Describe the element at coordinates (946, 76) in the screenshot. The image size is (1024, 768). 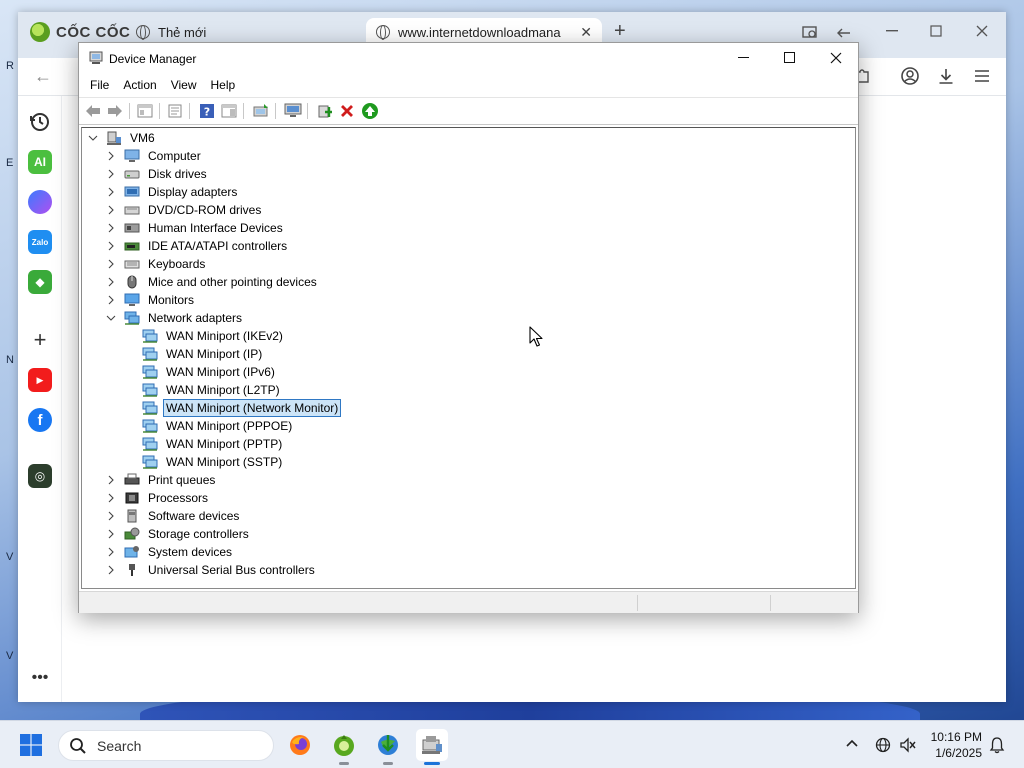
I see `download-icon` at that location.